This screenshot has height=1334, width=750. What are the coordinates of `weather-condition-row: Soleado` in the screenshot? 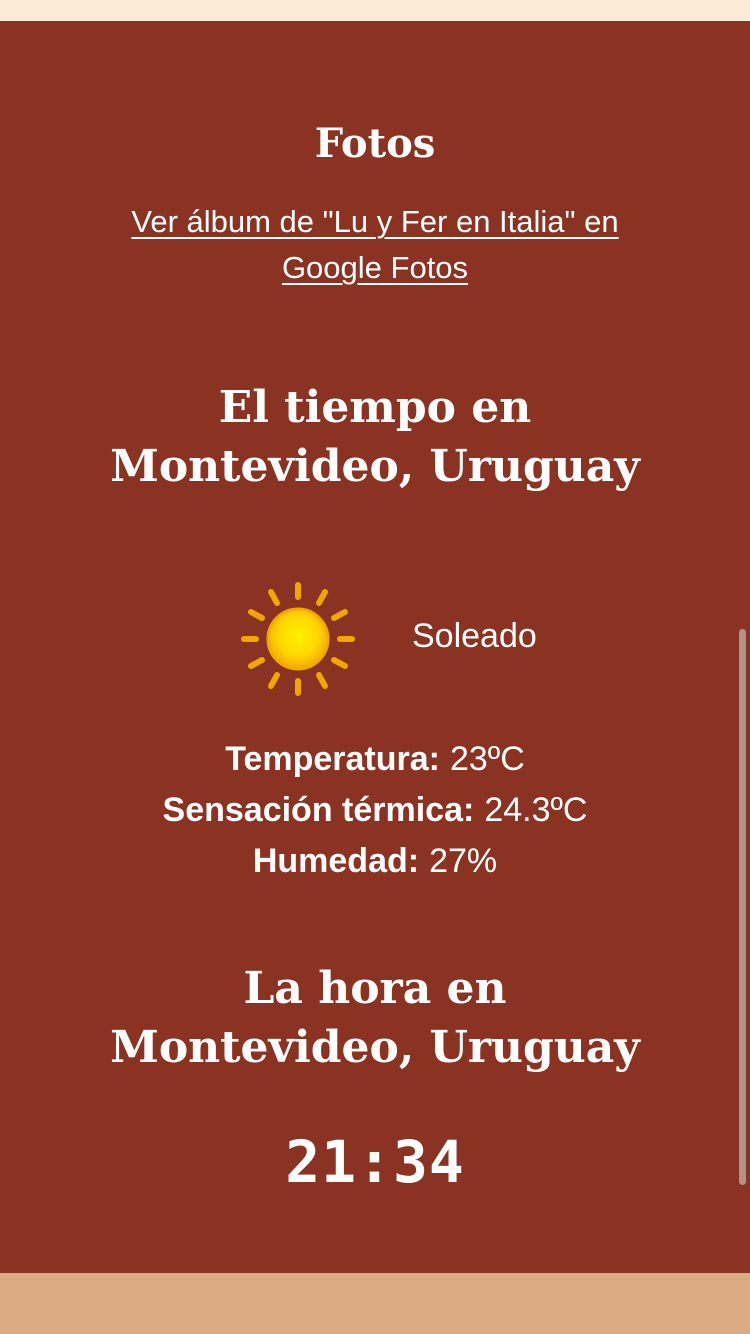 It's located at (375, 634).